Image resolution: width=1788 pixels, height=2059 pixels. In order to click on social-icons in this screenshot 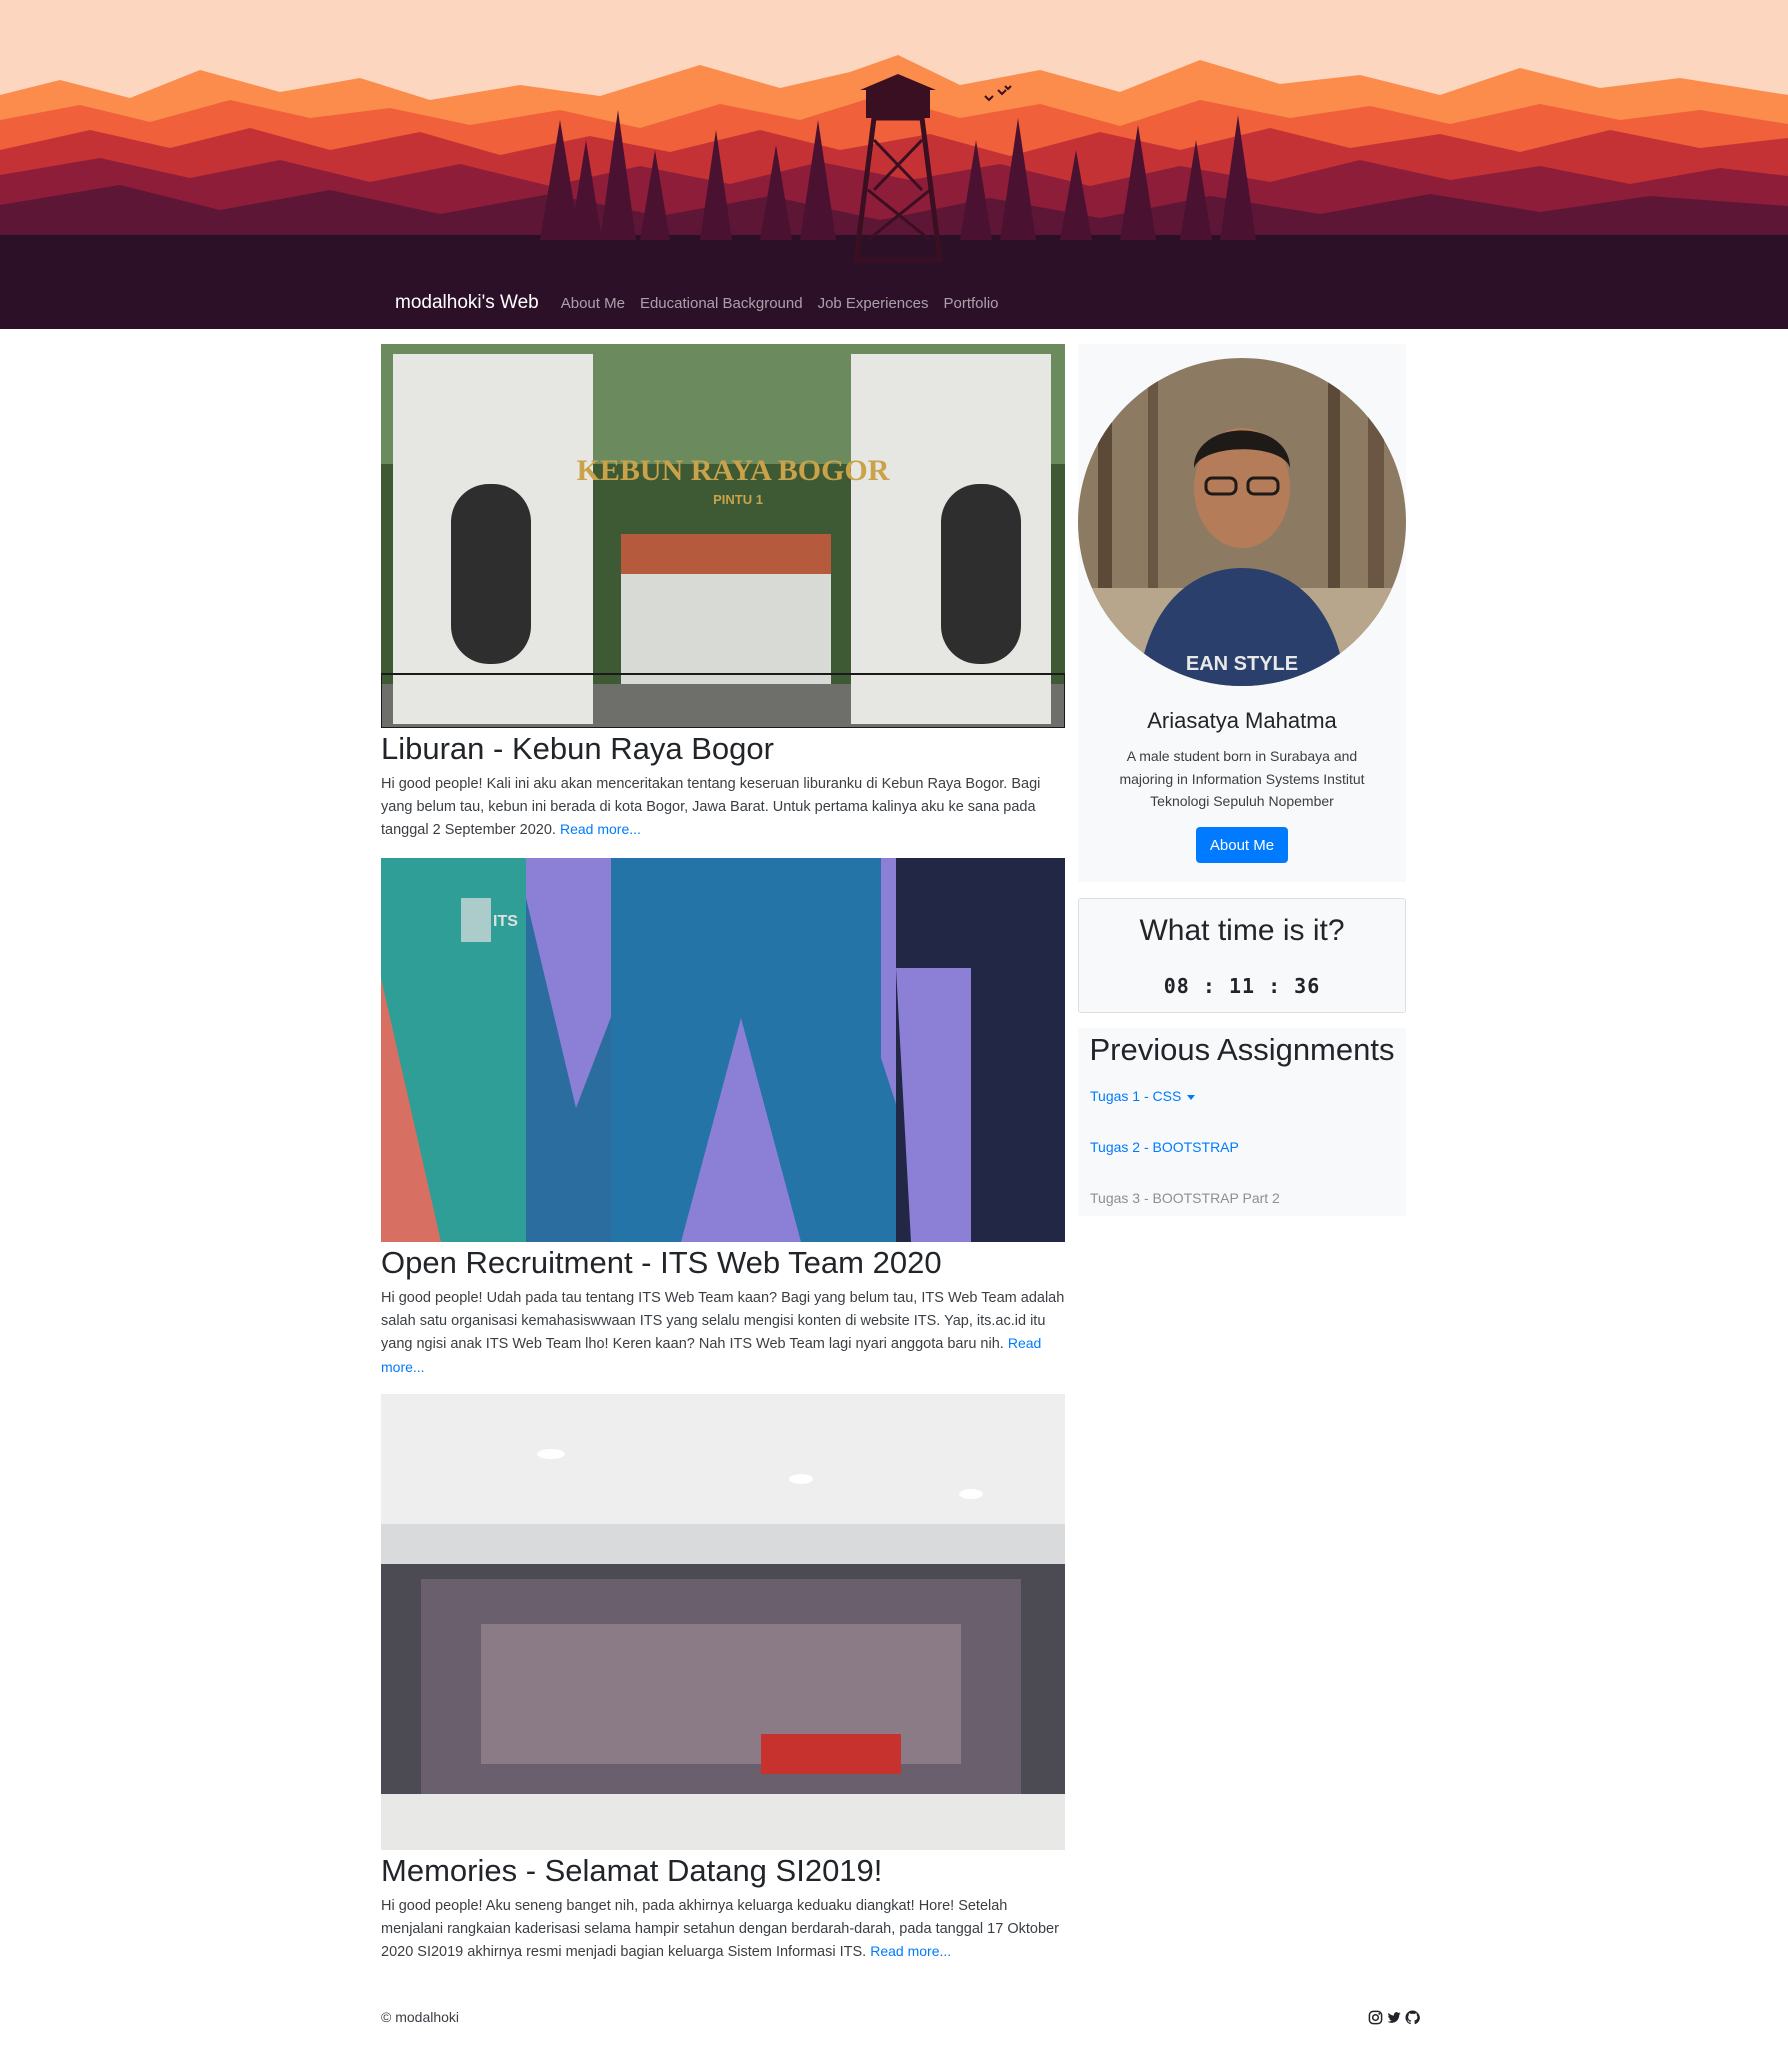, I will do `click(1394, 2020)`.